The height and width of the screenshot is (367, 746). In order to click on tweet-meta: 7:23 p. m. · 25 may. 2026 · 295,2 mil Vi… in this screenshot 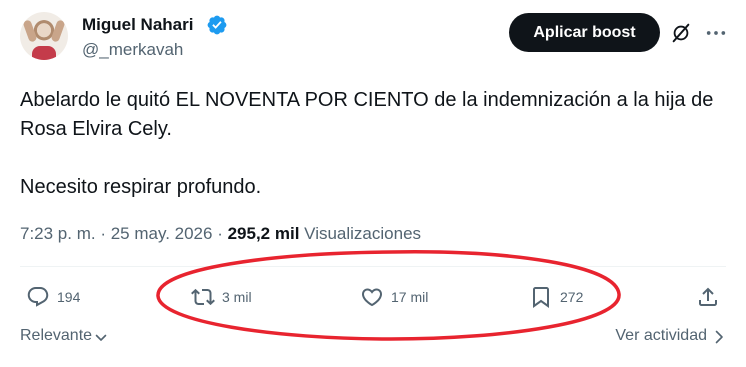, I will do `click(220, 234)`.